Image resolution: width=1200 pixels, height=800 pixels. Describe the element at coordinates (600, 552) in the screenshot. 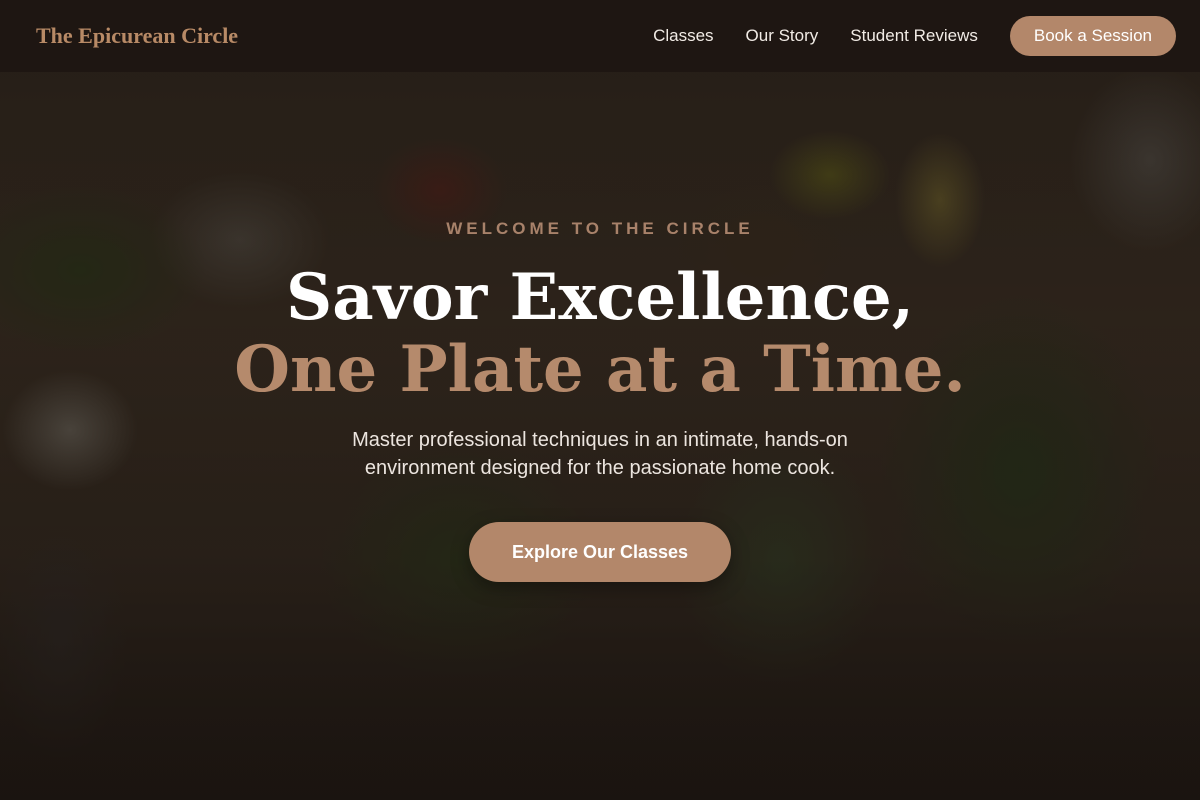

I see `explore-classes-button: Explore Our Classes` at that location.